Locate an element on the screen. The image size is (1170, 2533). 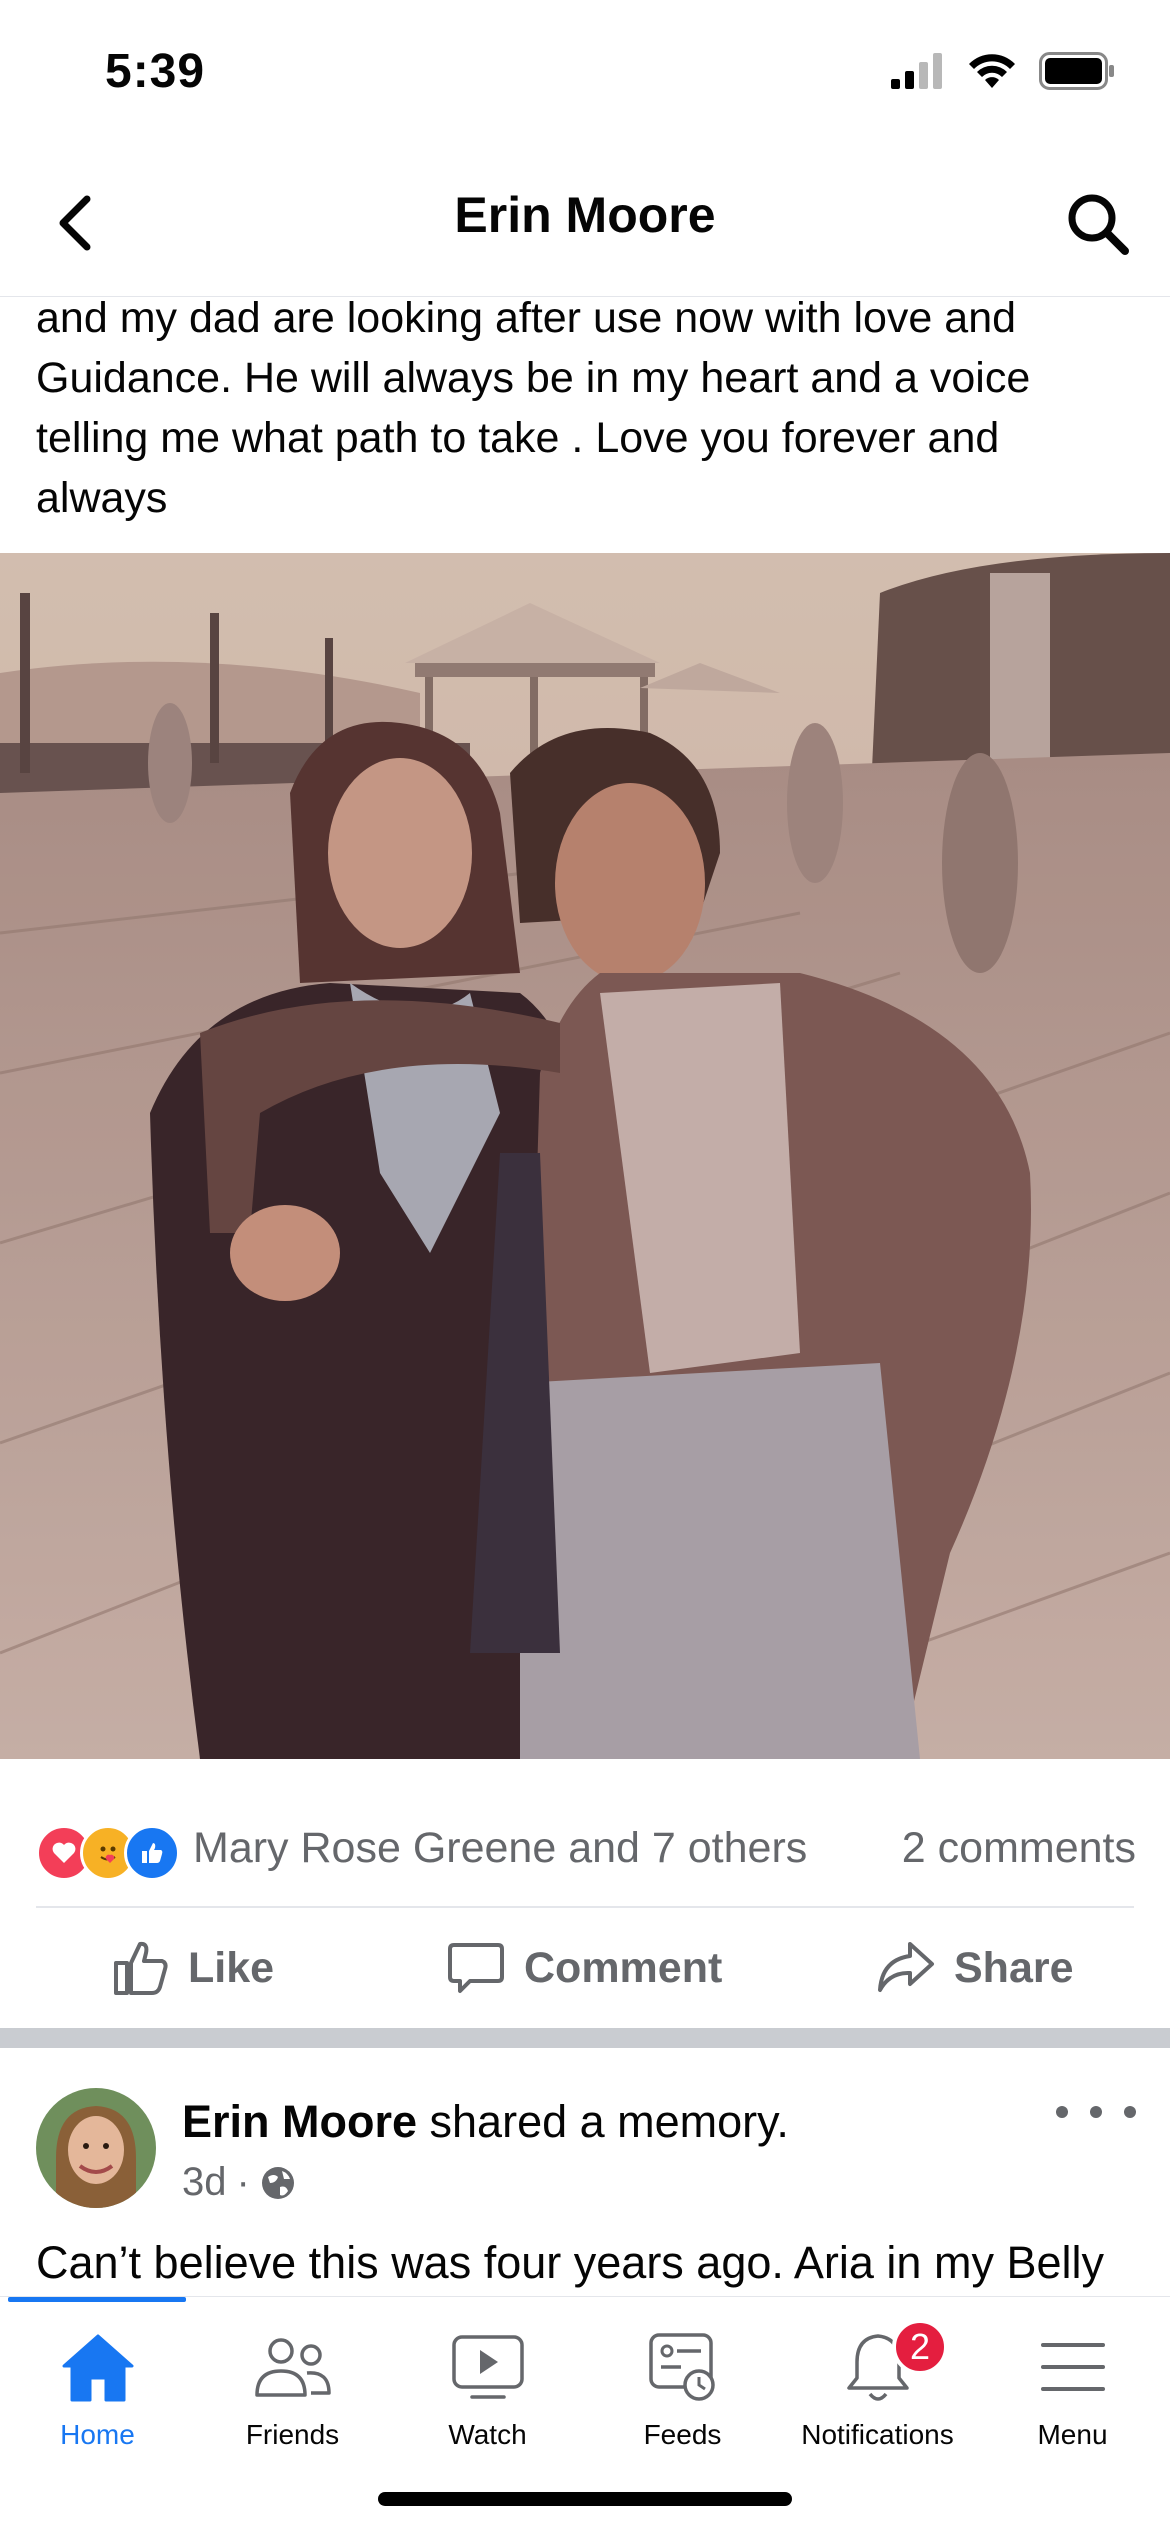
post-action-text: shared a memory. is located at coordinates (603, 2121).